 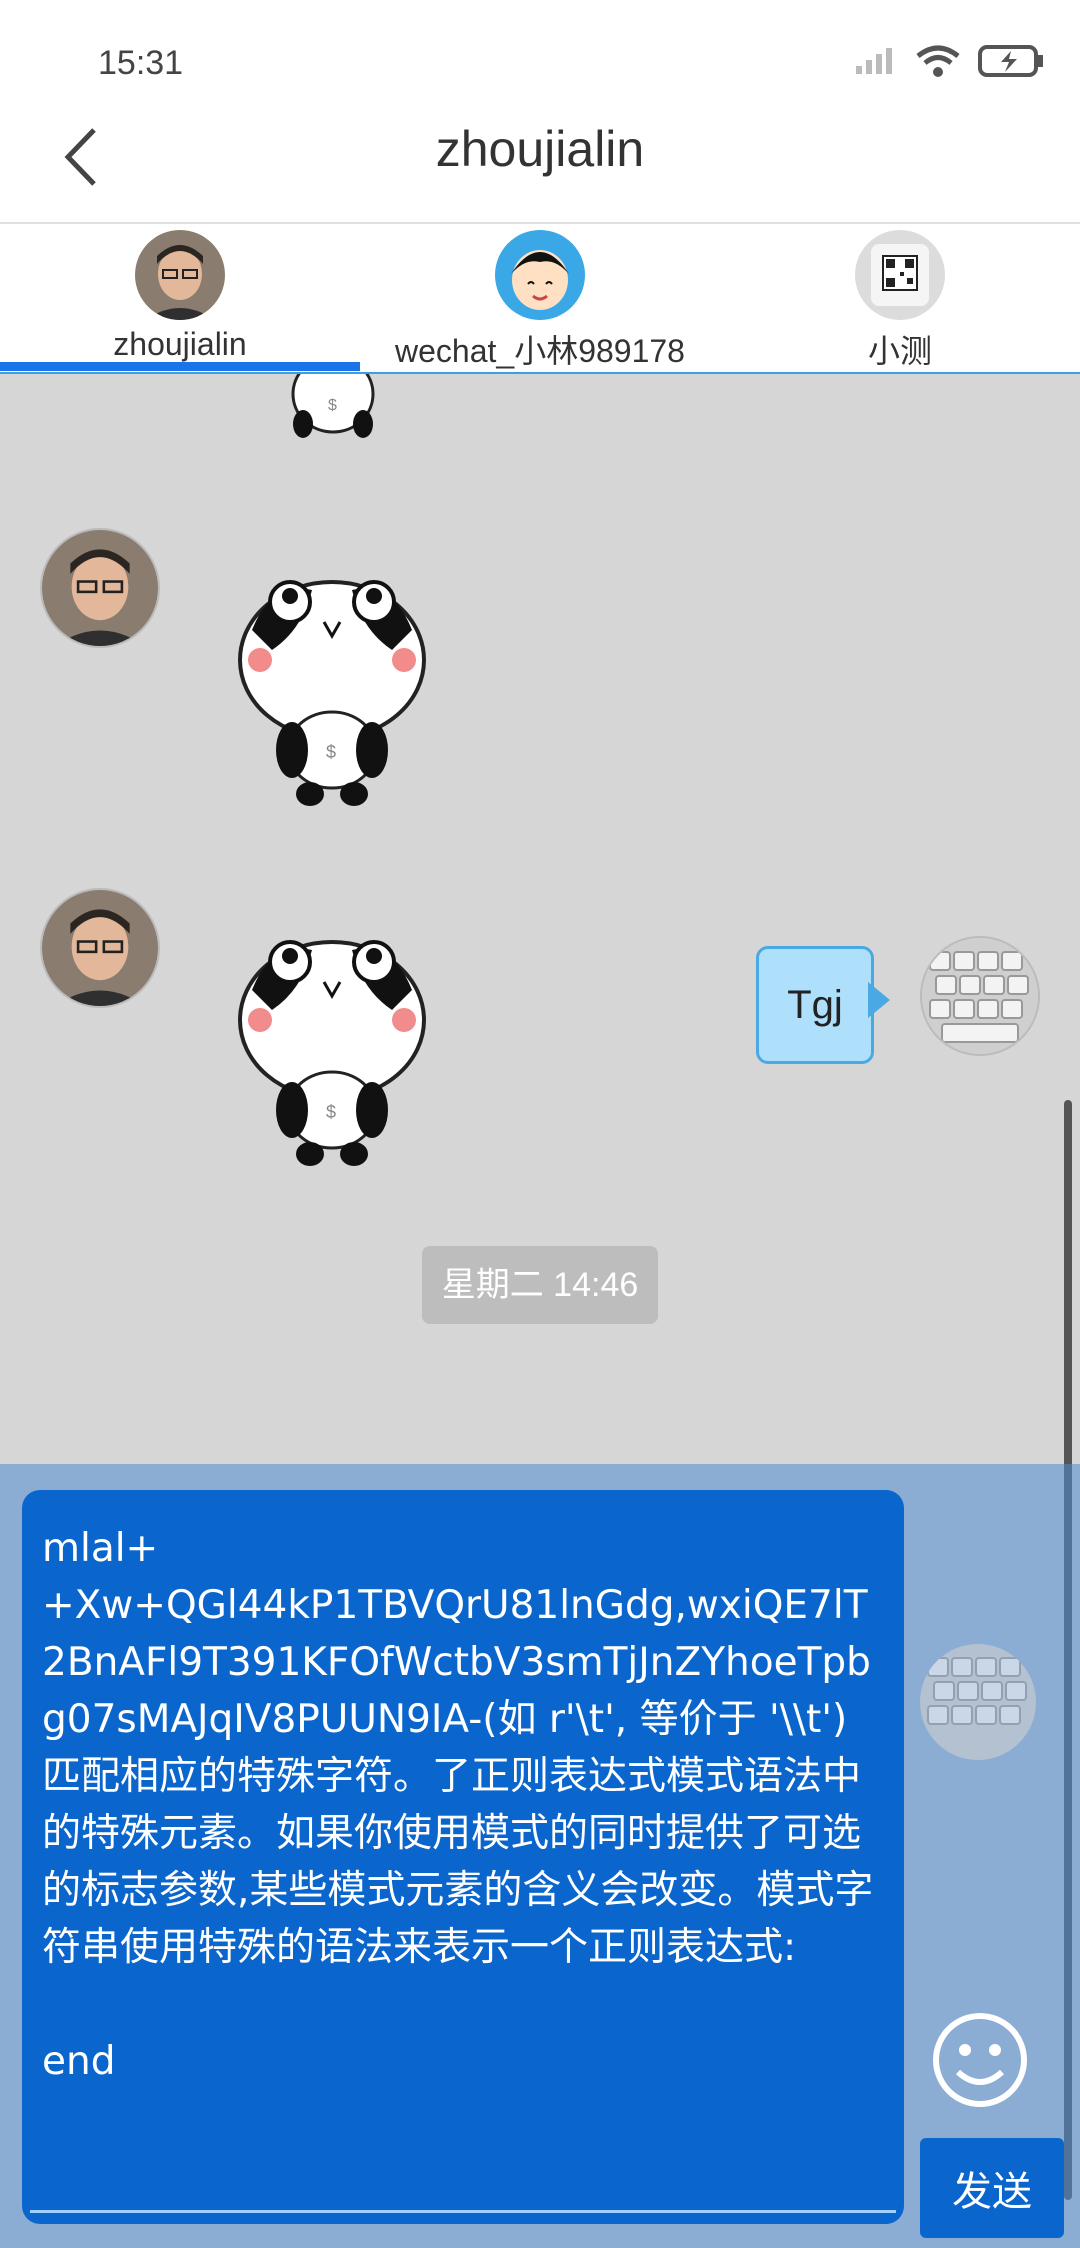 I want to click on my-message-bubble: Tgj, so click(x=815, y=1005).